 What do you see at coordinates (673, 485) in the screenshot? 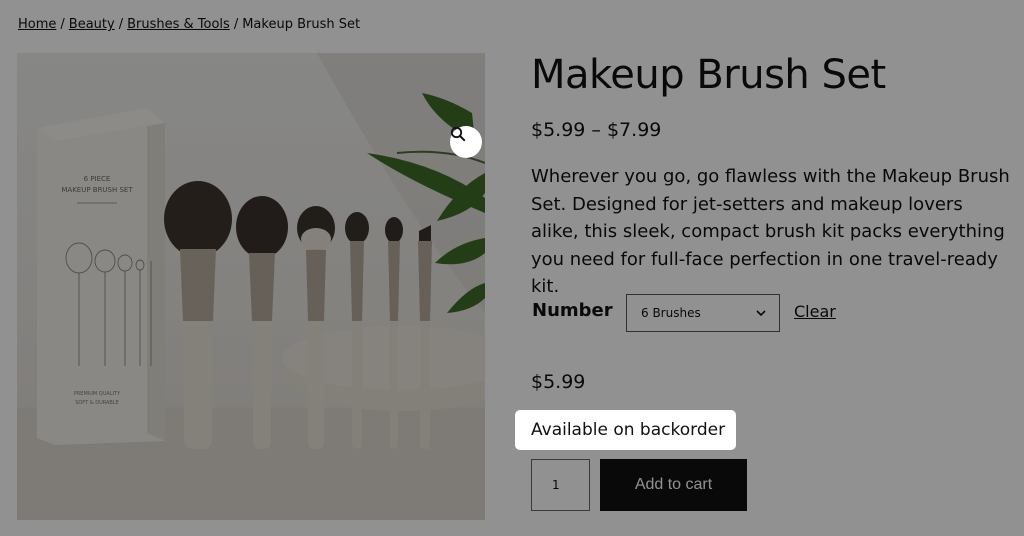
I see `add-to-cart-button: Add to cart` at bounding box center [673, 485].